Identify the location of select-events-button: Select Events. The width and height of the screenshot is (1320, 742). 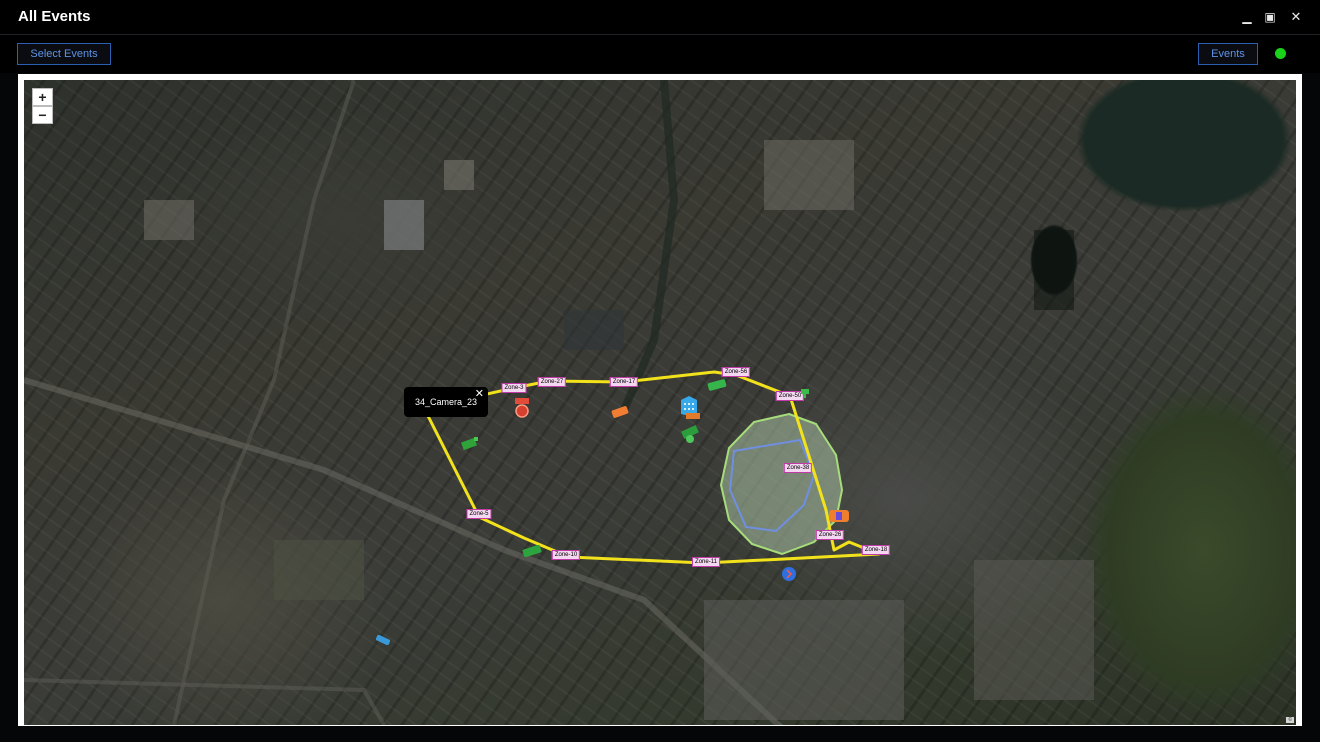
(64, 54).